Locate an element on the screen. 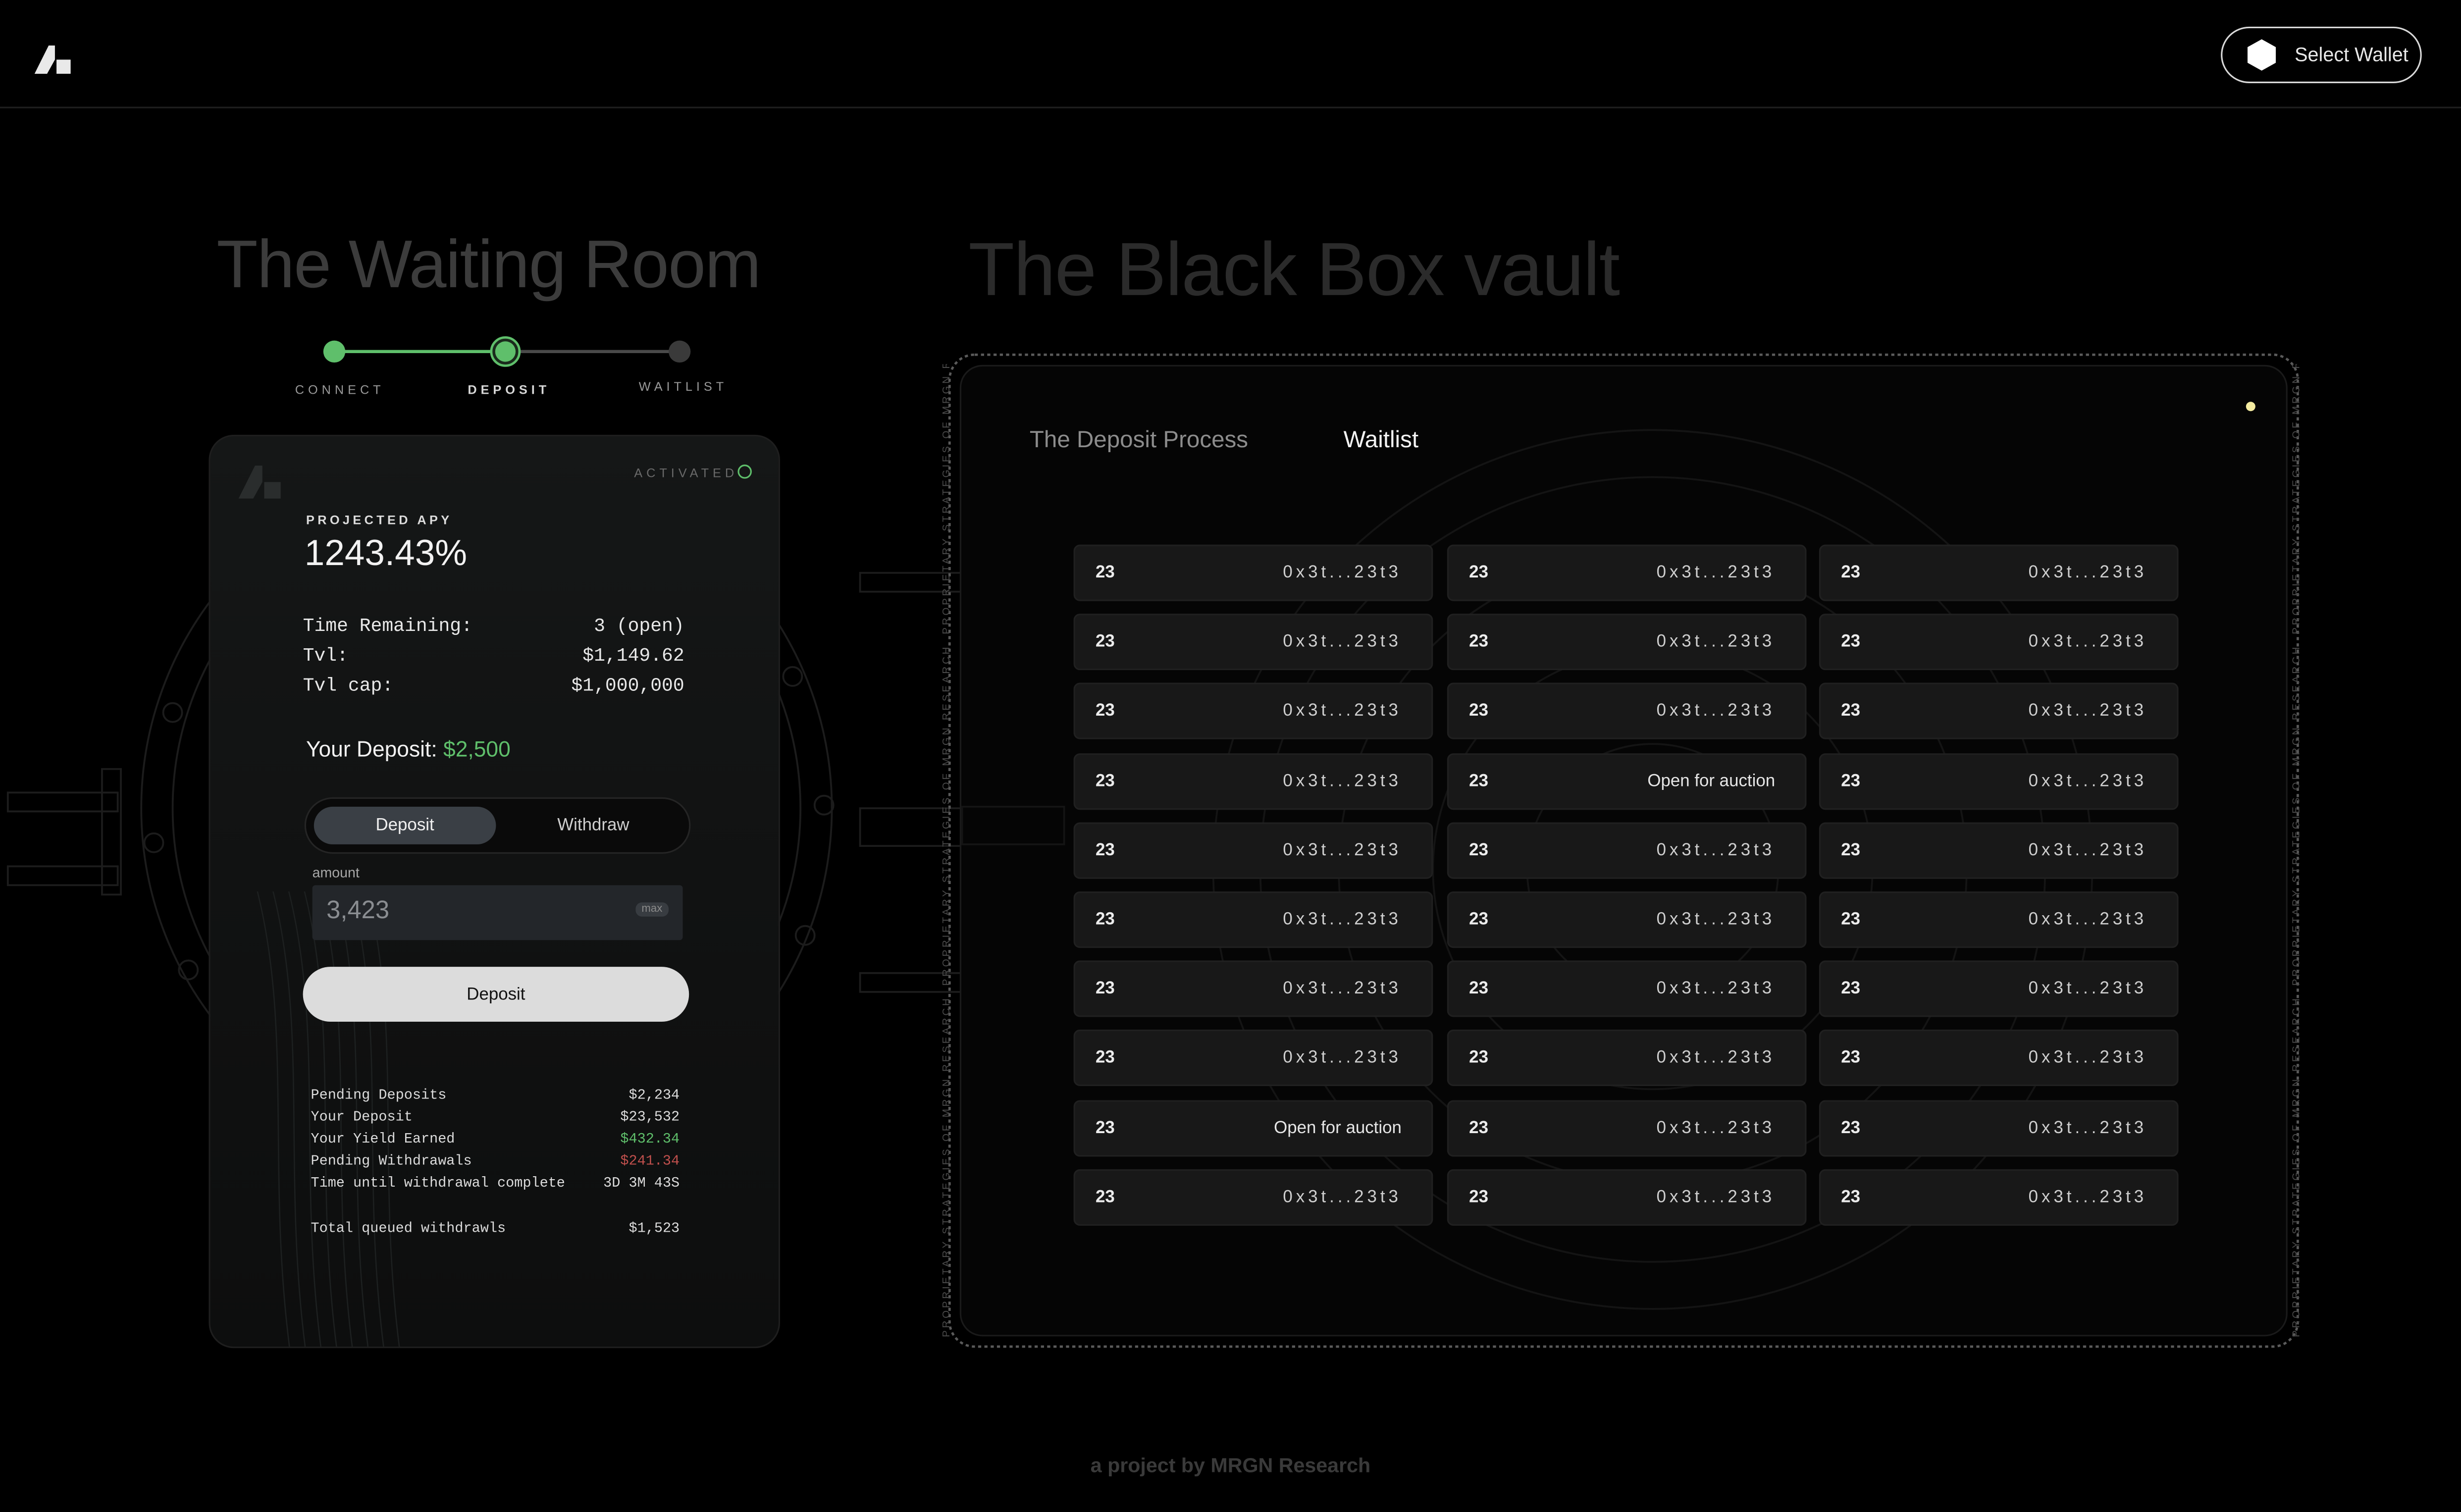 The width and height of the screenshot is (2461, 1512). stat-value: $1,523 is located at coordinates (654, 1229).